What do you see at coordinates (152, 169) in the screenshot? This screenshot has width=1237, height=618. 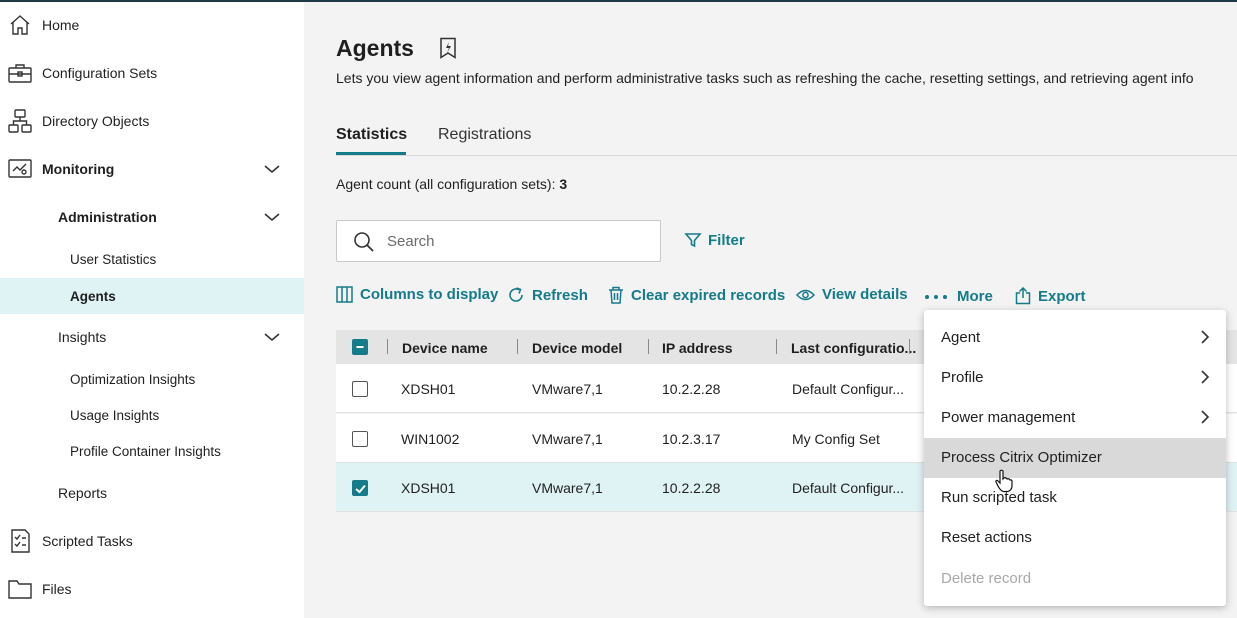 I see `sidebar-item-monitoring: Monitoring` at bounding box center [152, 169].